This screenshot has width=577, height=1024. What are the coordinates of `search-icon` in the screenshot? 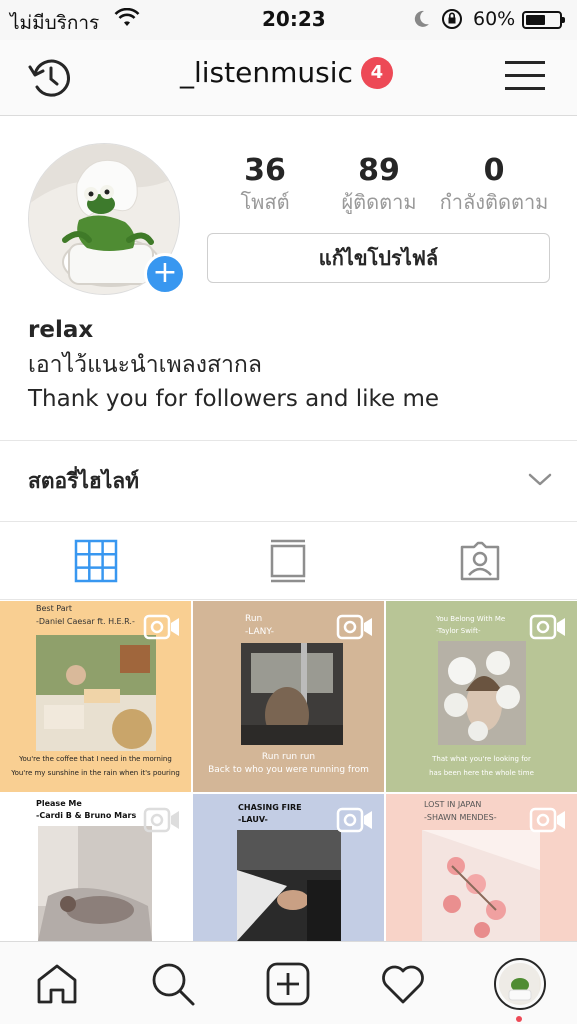 It's located at (173, 984).